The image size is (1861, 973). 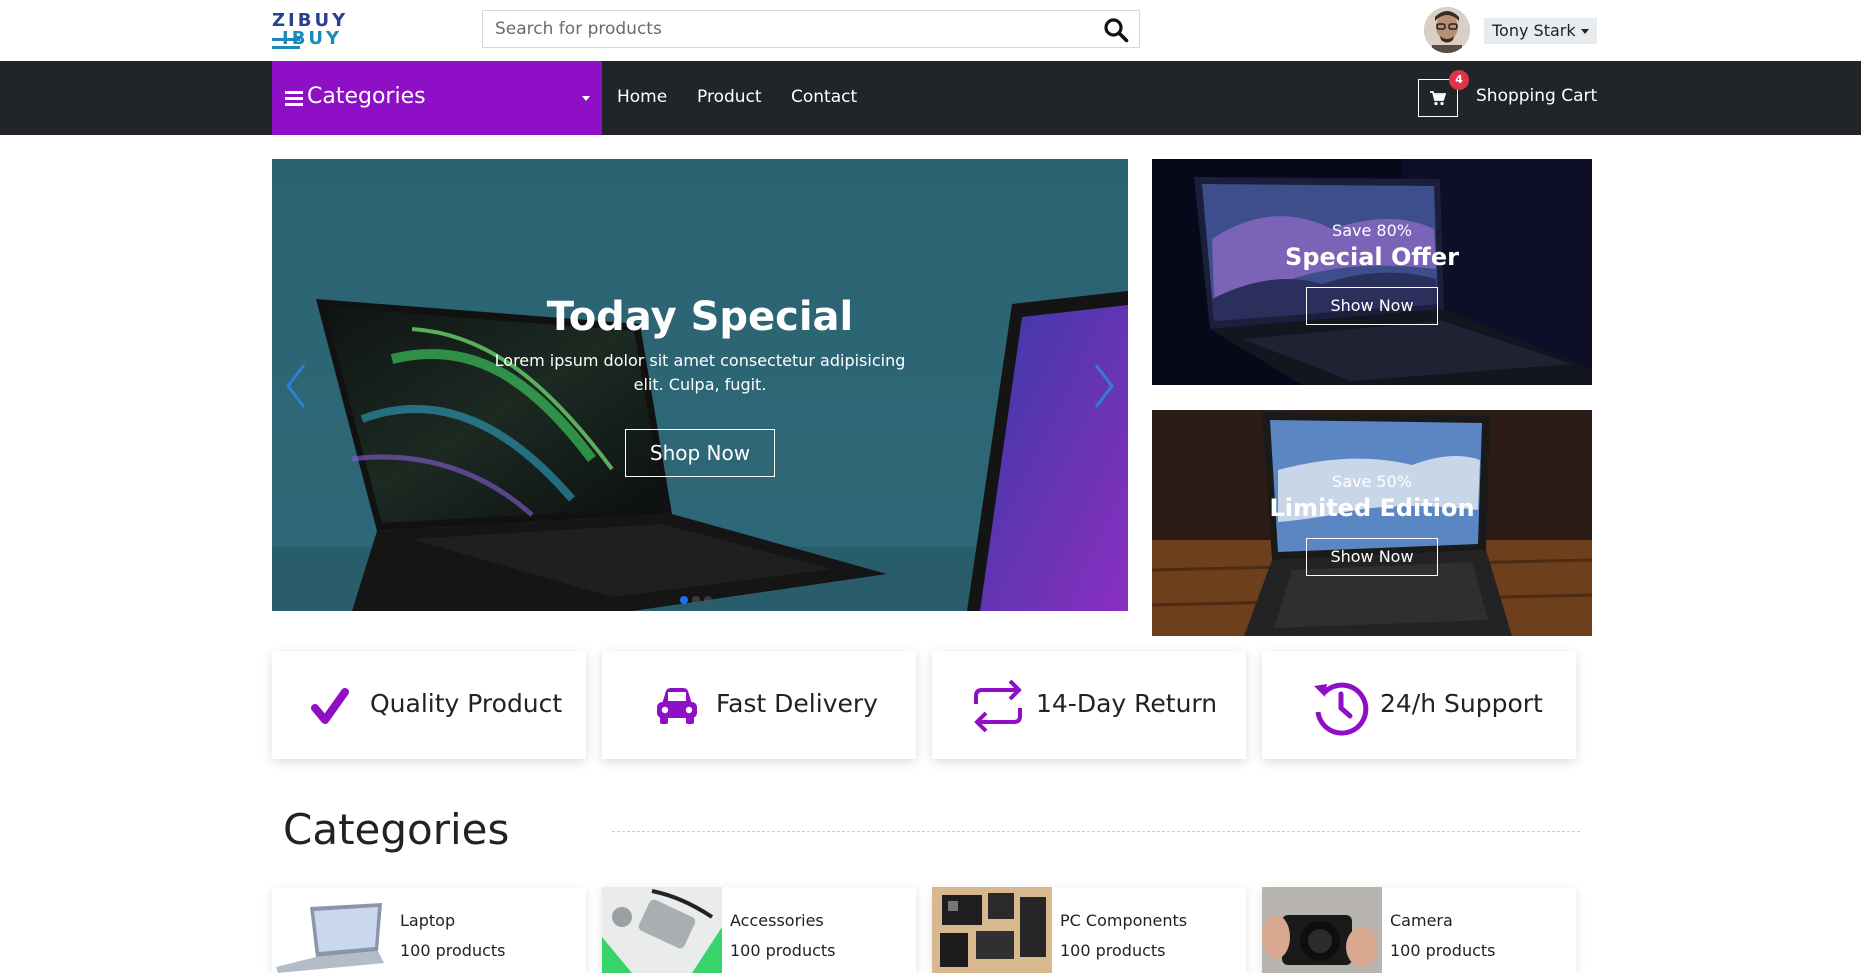 What do you see at coordinates (797, 703) in the screenshot?
I see `feature-label: Fast Delivery` at bounding box center [797, 703].